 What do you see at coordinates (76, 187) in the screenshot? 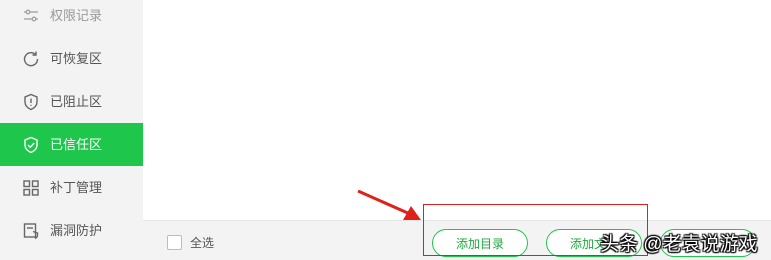
I see `sidebar-item-label: 补丁管理` at bounding box center [76, 187].